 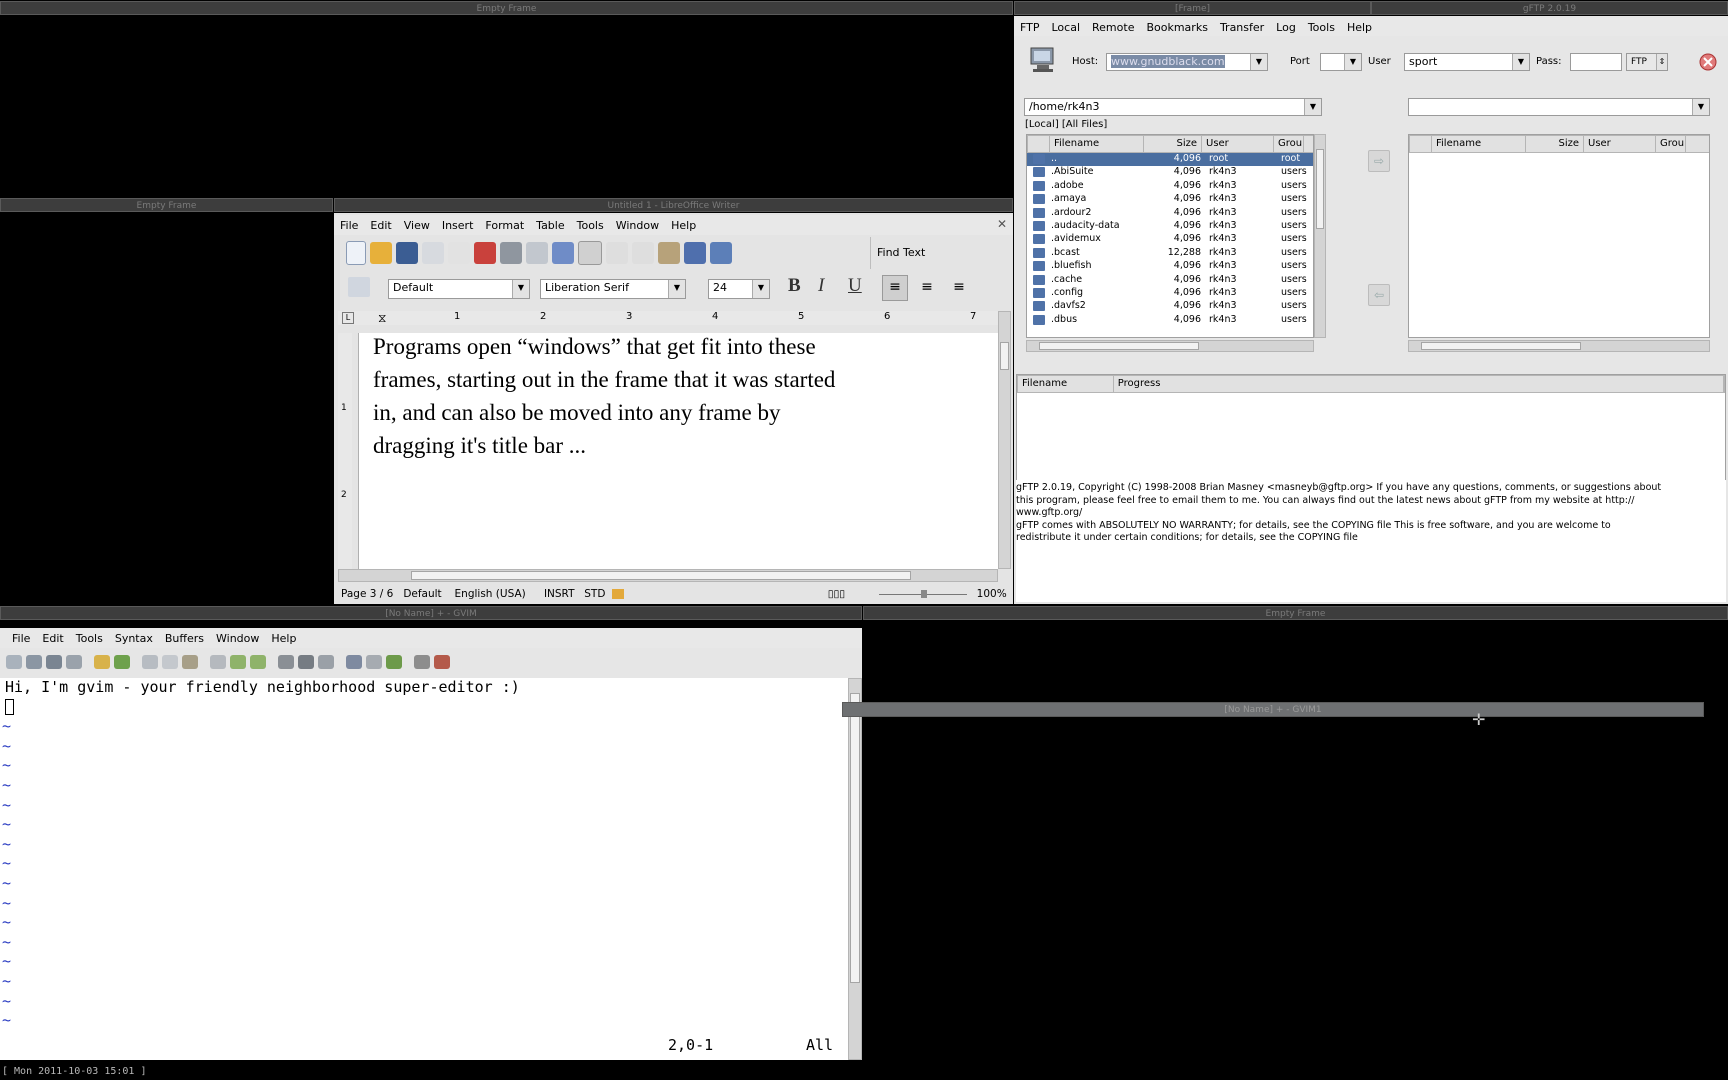 I want to click on local-file-row: .amaya 4,096 rk4n3 users, so click(x=1170, y=199).